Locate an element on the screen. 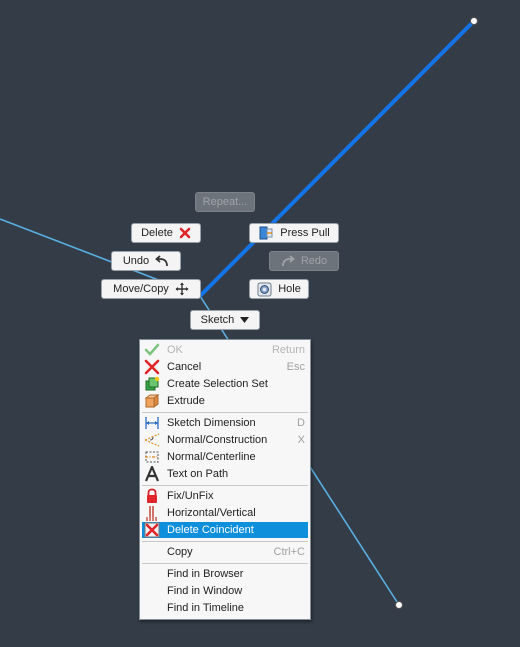  hole-label: Hole is located at coordinates (289, 289).